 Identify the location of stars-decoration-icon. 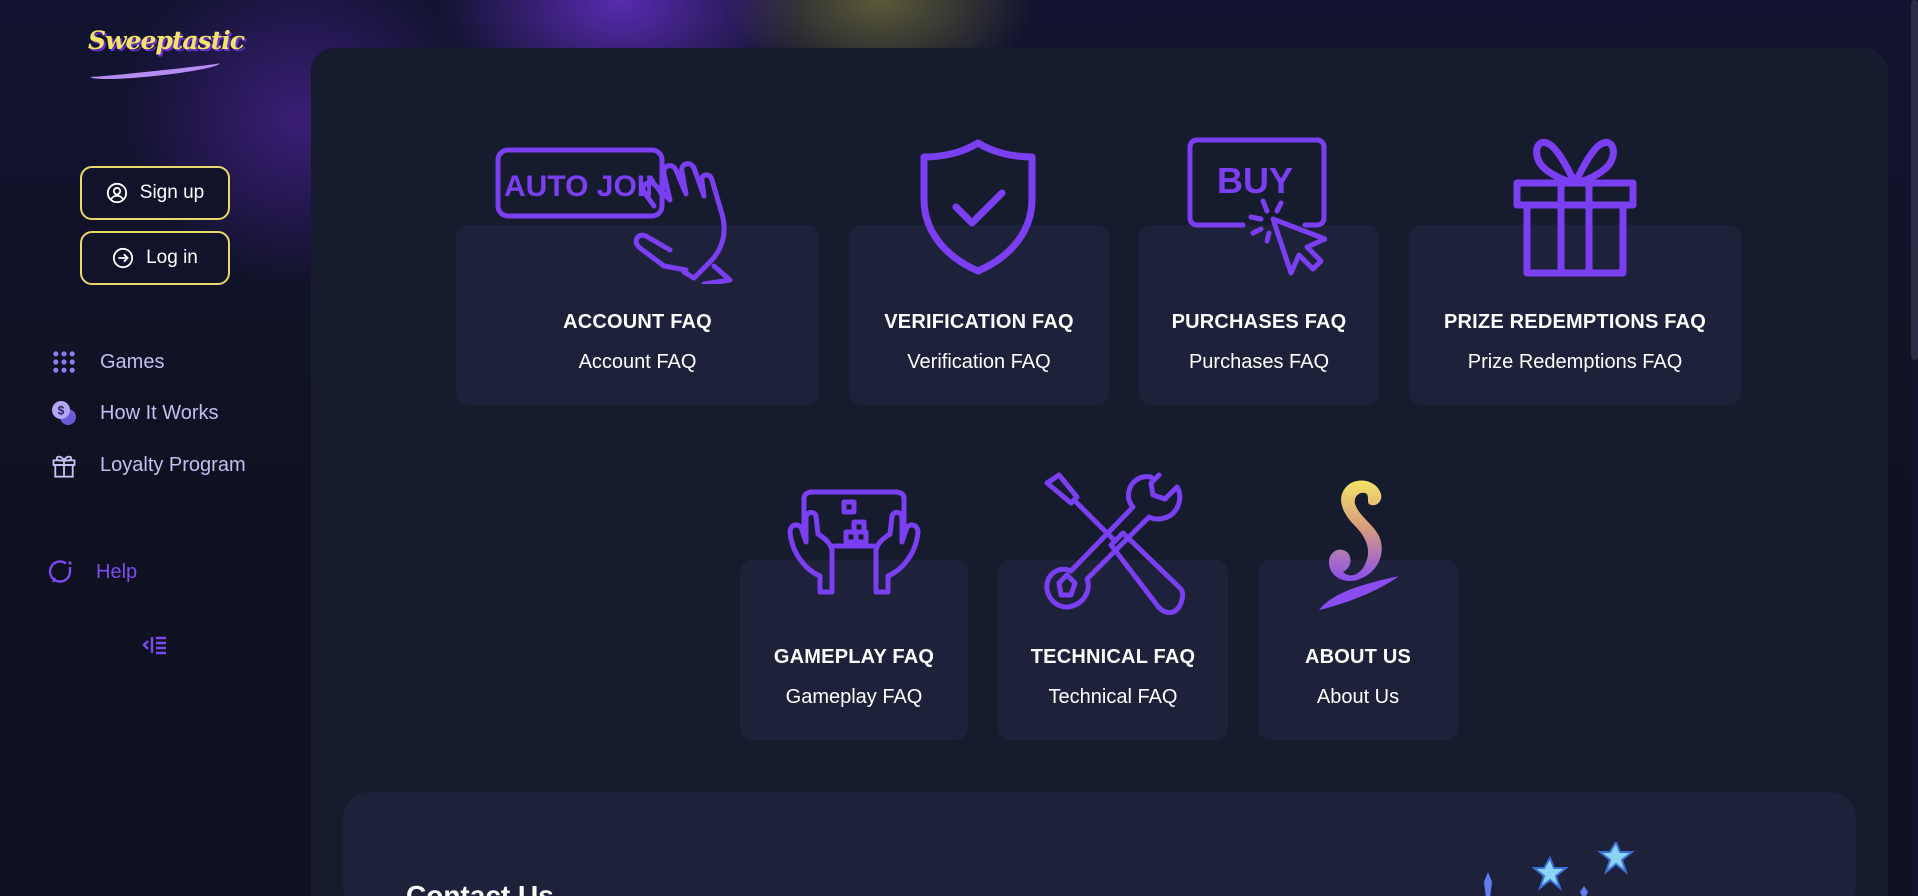
(1559, 869).